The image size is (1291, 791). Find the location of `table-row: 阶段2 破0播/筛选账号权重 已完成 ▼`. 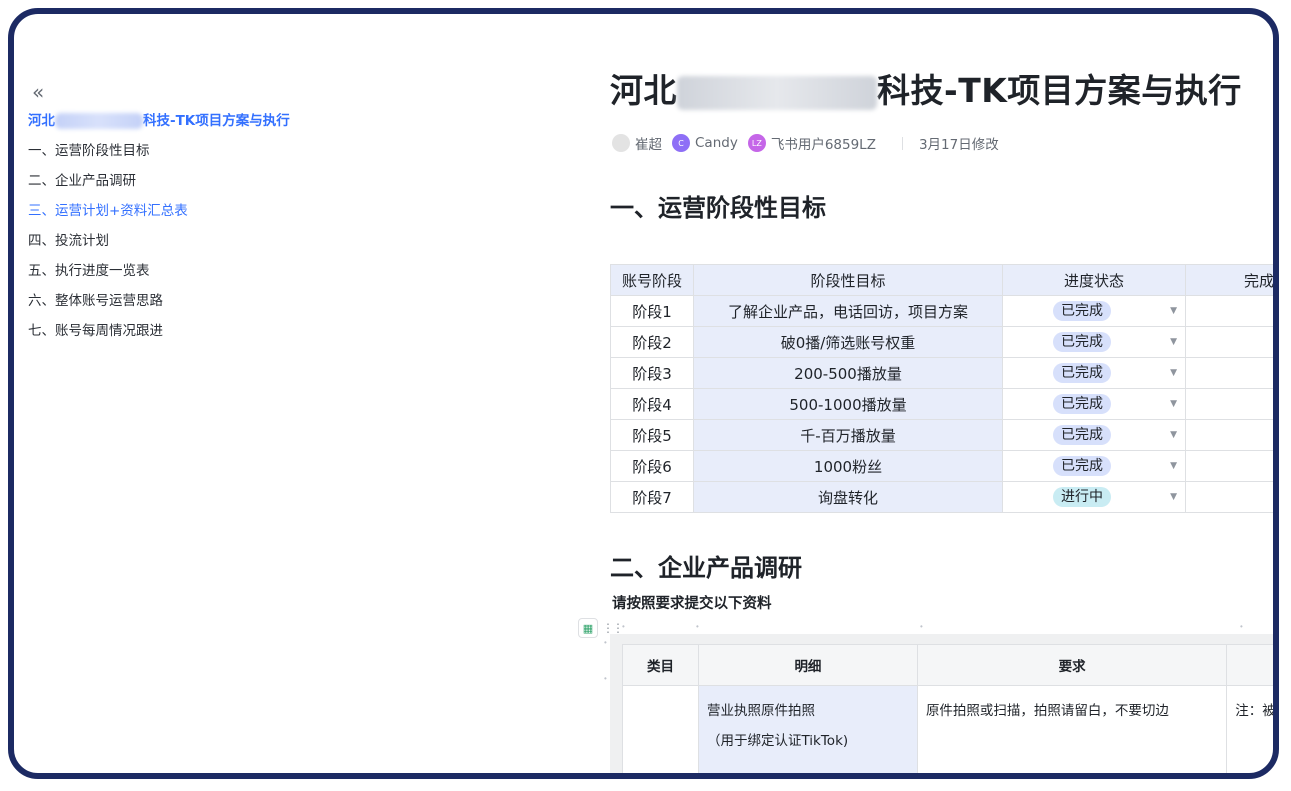

table-row: 阶段2 破0播/筛选账号权重 已完成 ▼ is located at coordinates (941, 342).